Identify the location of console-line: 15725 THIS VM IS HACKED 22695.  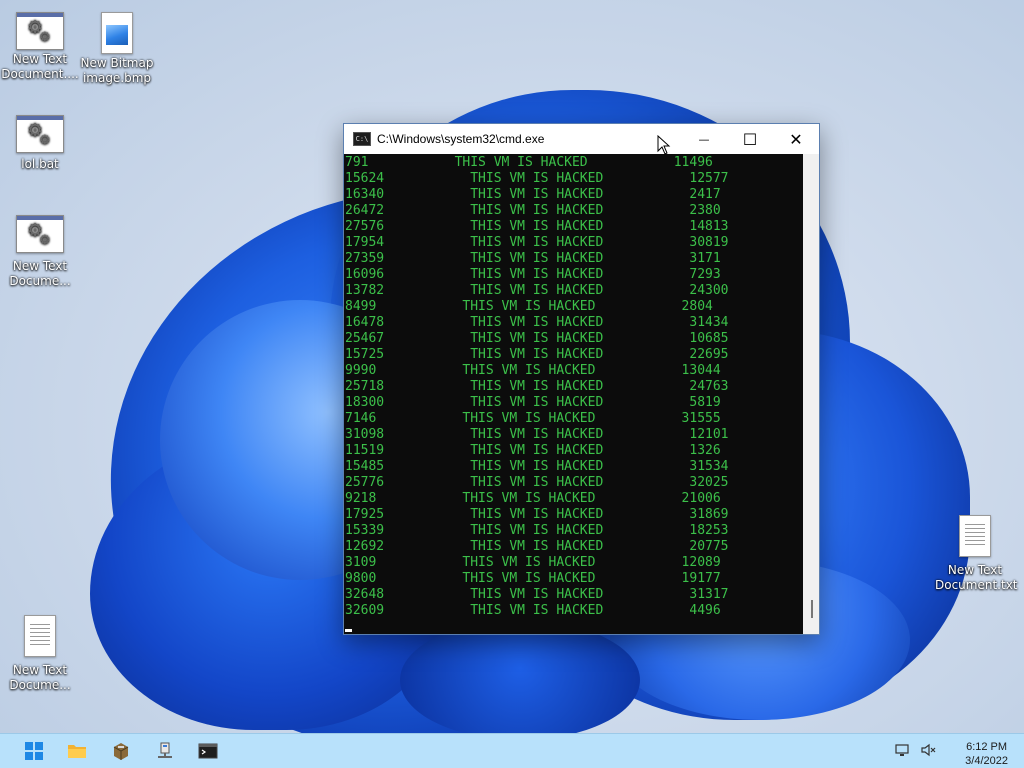
(537, 354).